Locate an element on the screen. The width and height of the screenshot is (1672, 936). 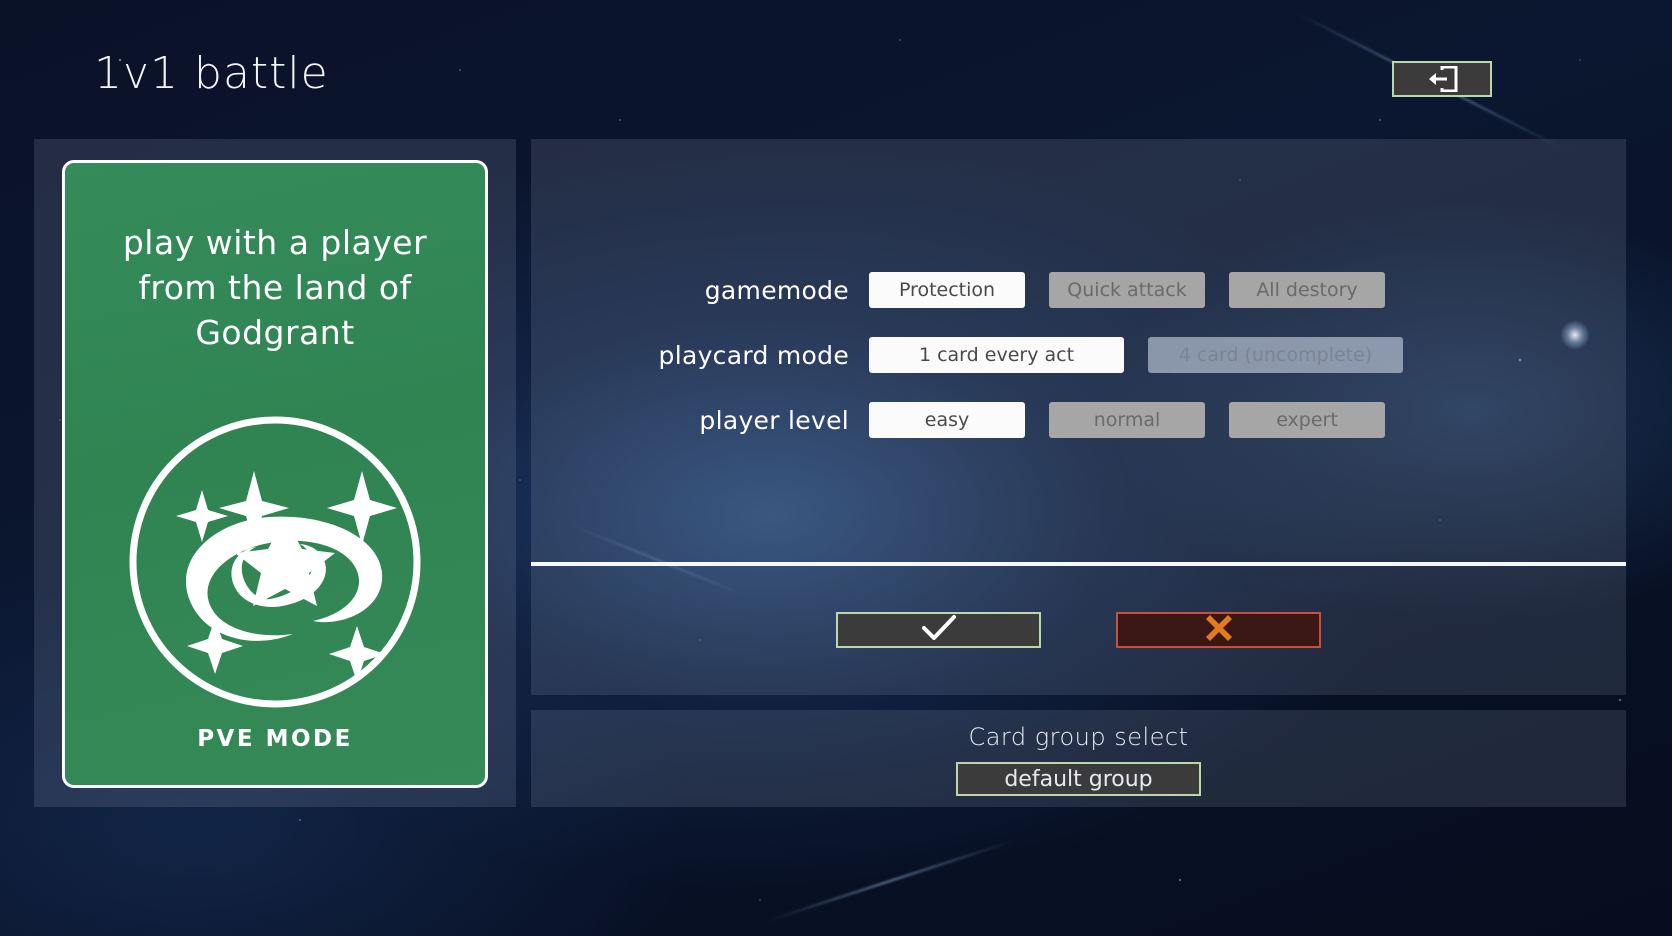
exit-button is located at coordinates (1442, 79).